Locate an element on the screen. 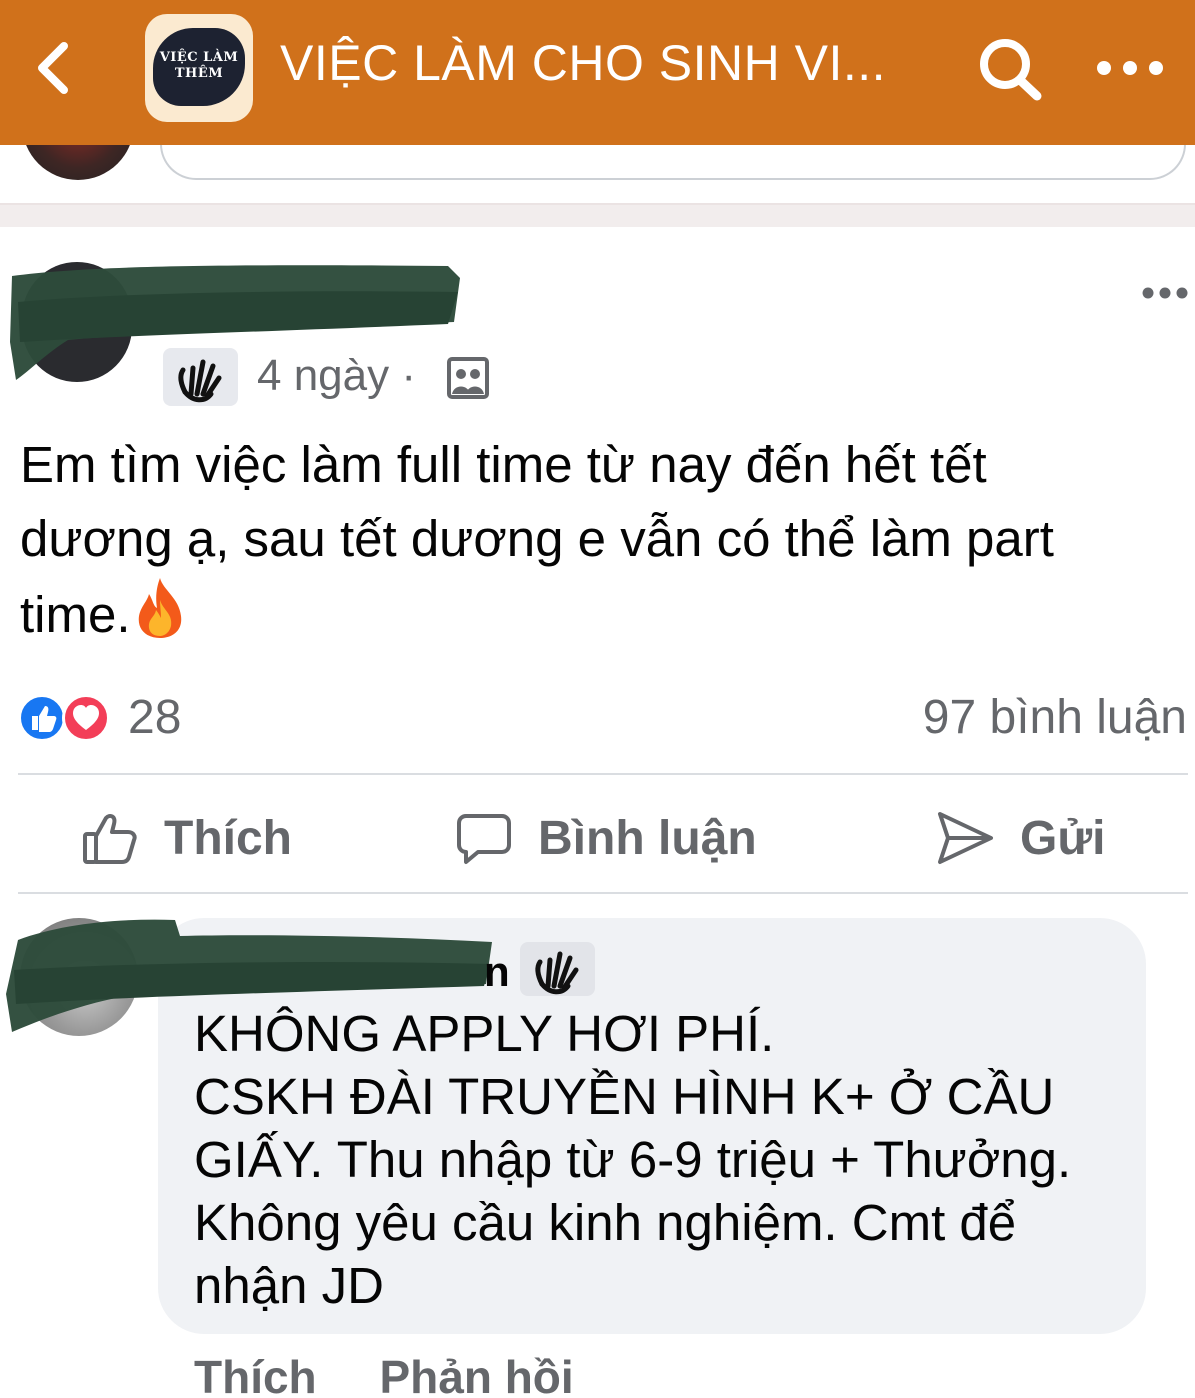  comment-actions: Thích Phản hồi is located at coordinates (384, 1374).